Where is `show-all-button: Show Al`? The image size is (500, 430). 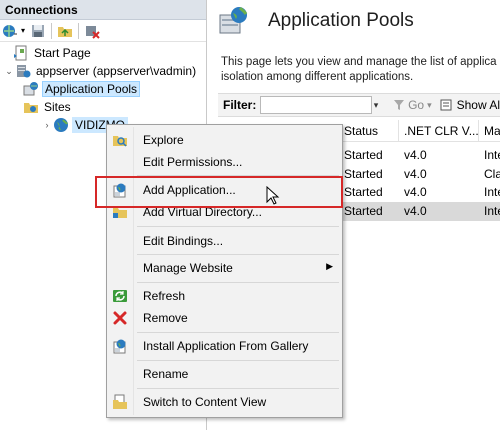
show-all-button: Show Al is located at coordinates (470, 105).